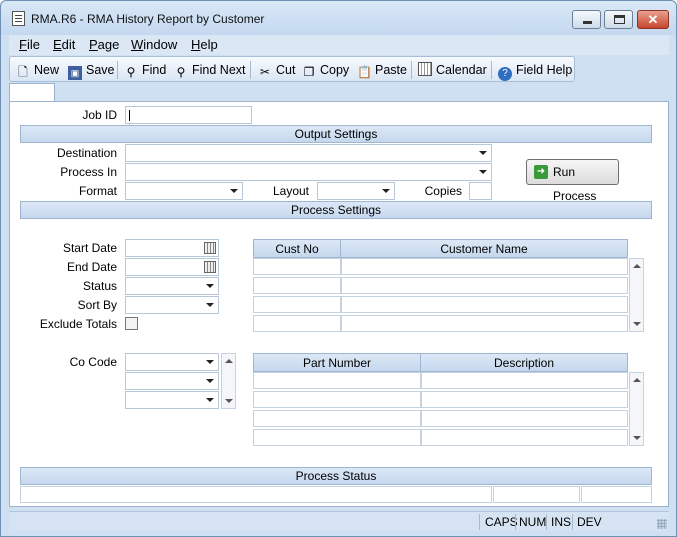  I want to click on copy-label: Copy, so click(335, 70).